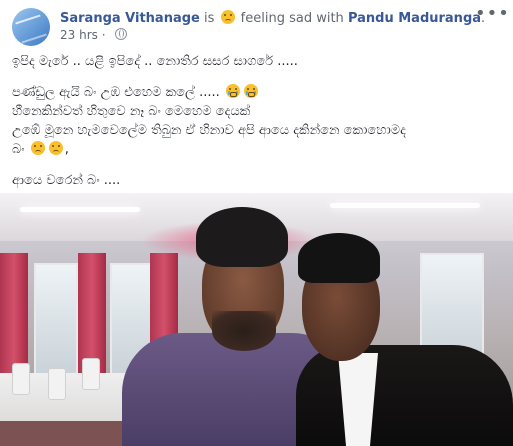  I want to click on post-meta: 23 hrs ·, so click(94, 35).